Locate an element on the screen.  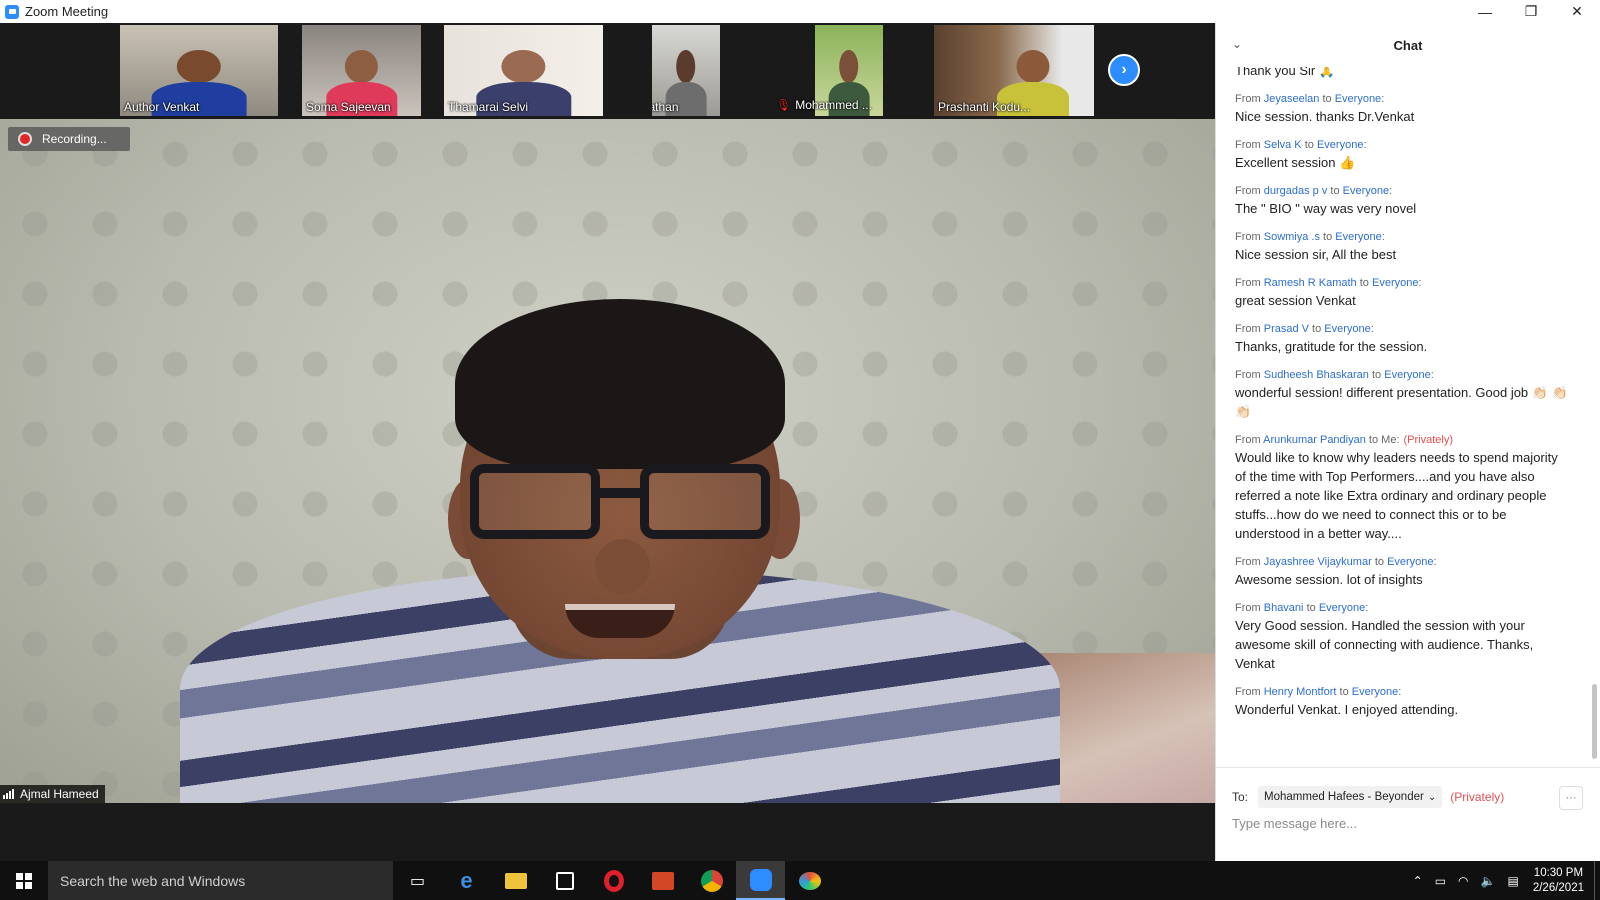
opera-icon is located at coordinates (613, 880).